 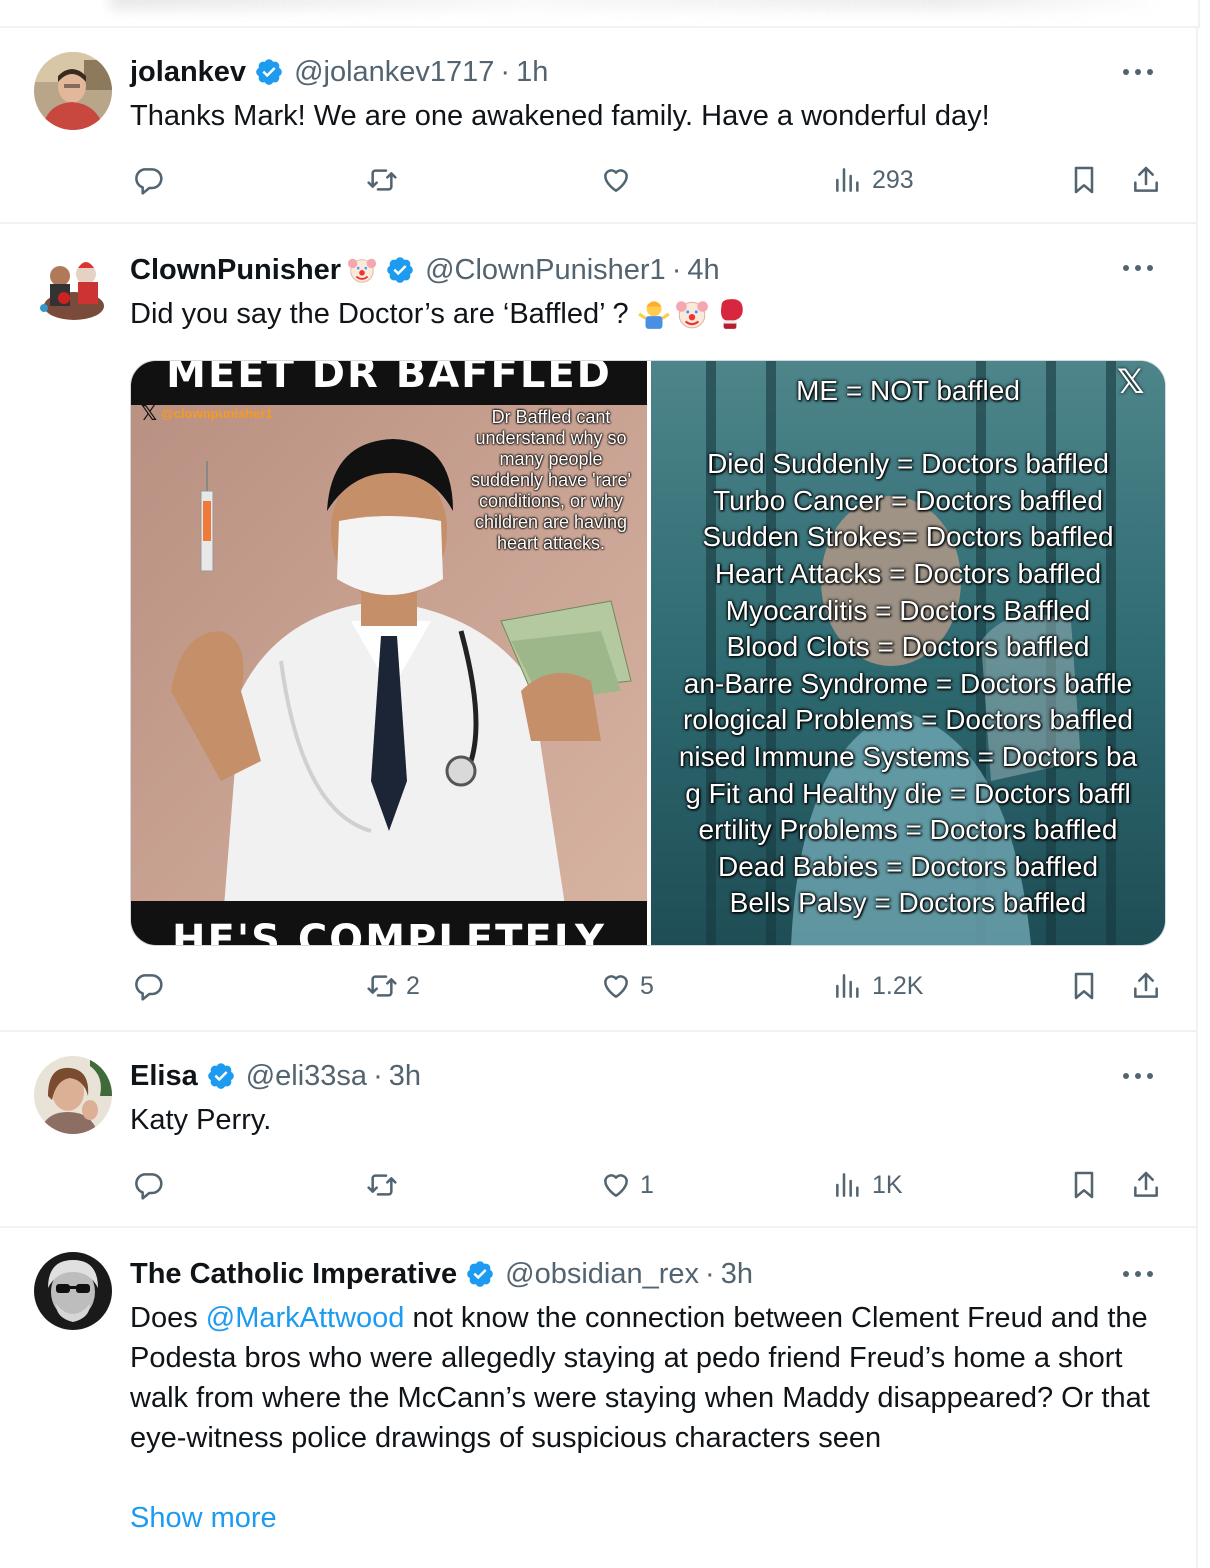 What do you see at coordinates (898, 985) in the screenshot?
I see `view-count: 1.2K` at bounding box center [898, 985].